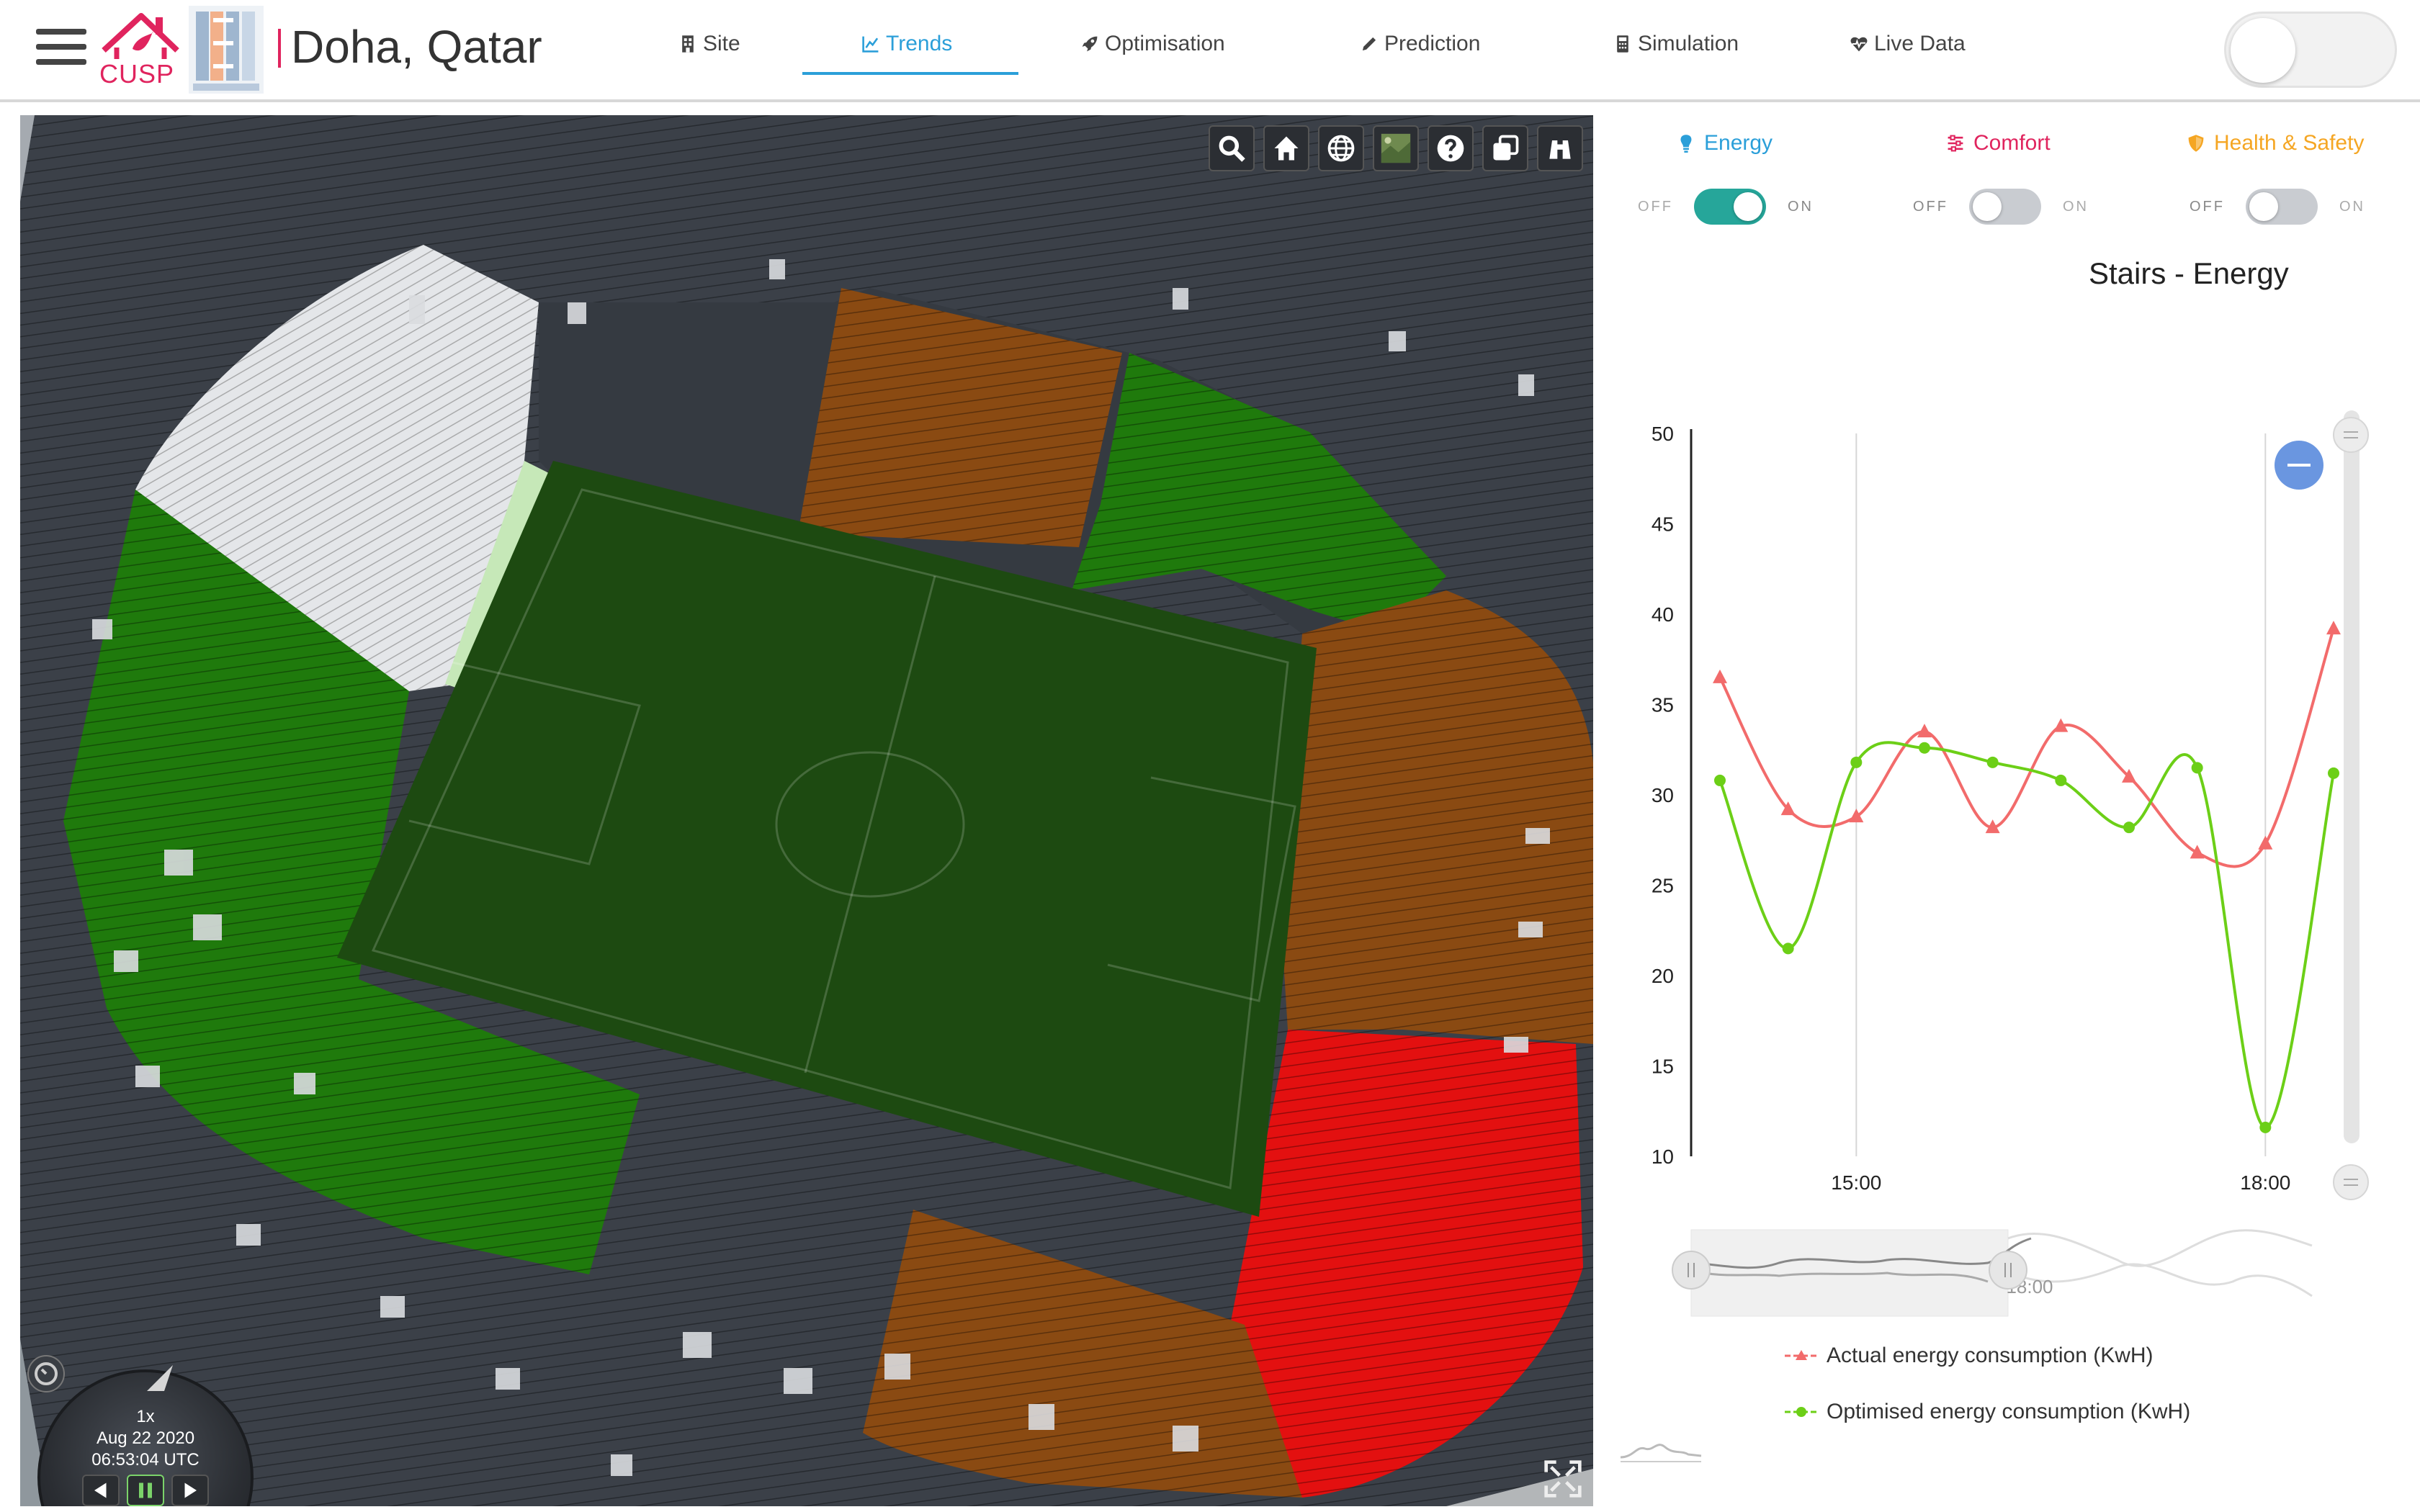  I want to click on zoom-handle-top, so click(2351, 435).